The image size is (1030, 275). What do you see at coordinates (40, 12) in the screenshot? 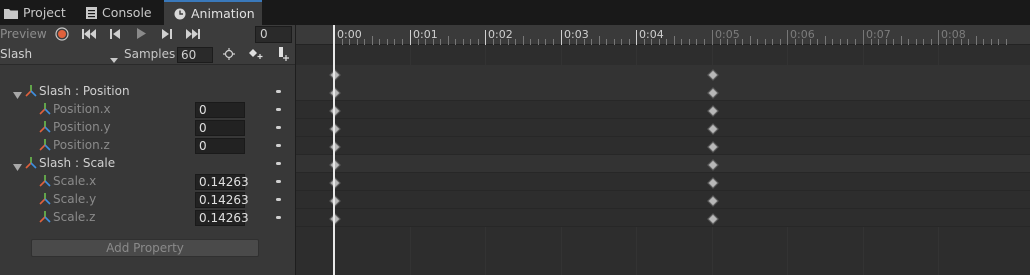
I see `tab-project: Project` at bounding box center [40, 12].